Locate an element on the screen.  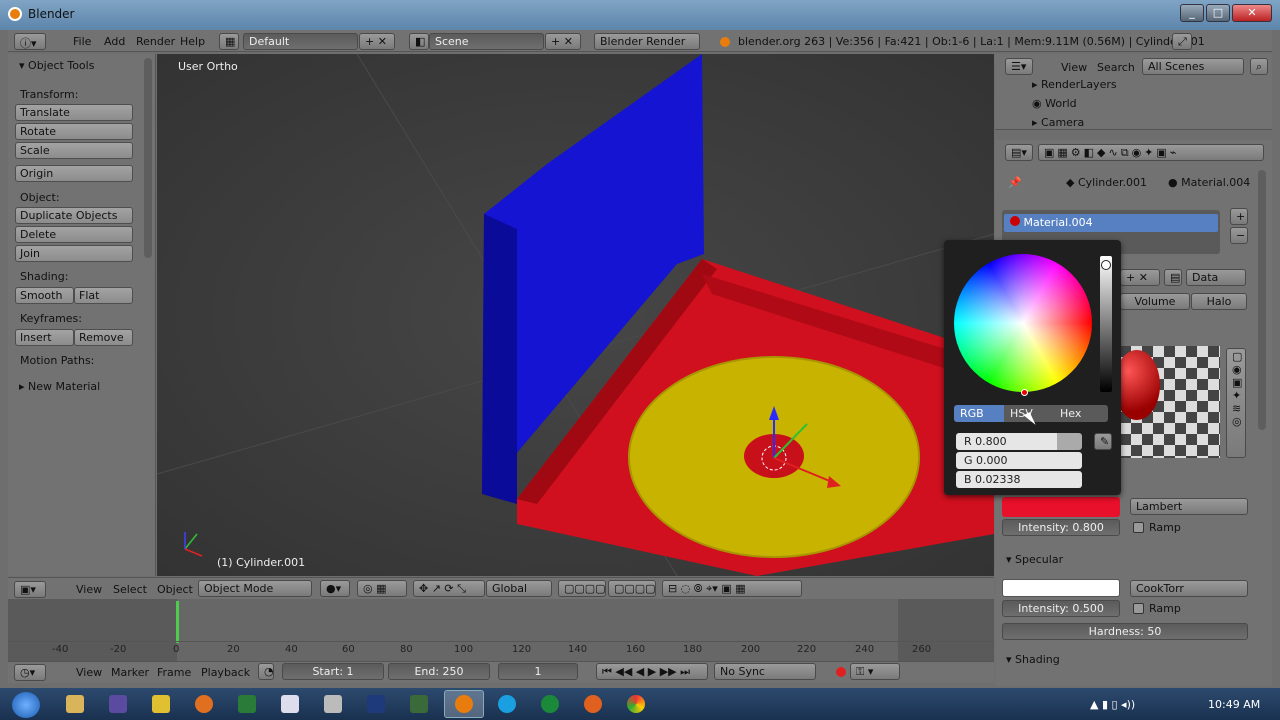
delete-button: Delete is located at coordinates (74, 234).